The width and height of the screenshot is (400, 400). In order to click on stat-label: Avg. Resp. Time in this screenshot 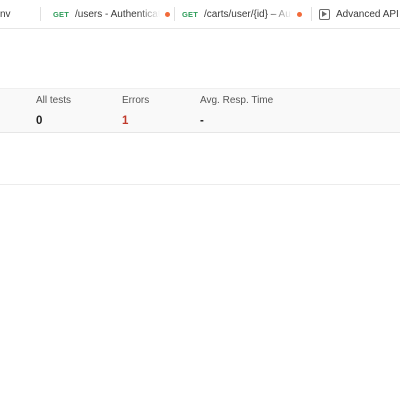, I will do `click(237, 100)`.